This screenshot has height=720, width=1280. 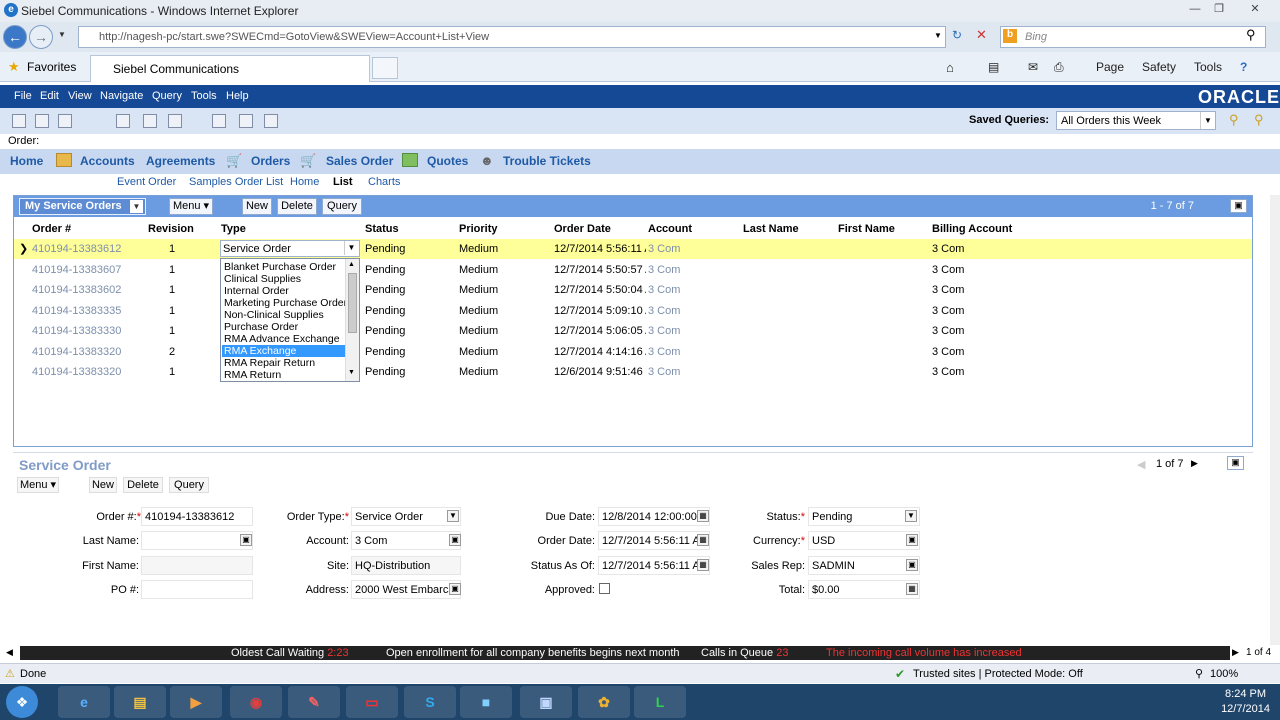 What do you see at coordinates (143, 485) in the screenshot?
I see `form-delete-button: Delete` at bounding box center [143, 485].